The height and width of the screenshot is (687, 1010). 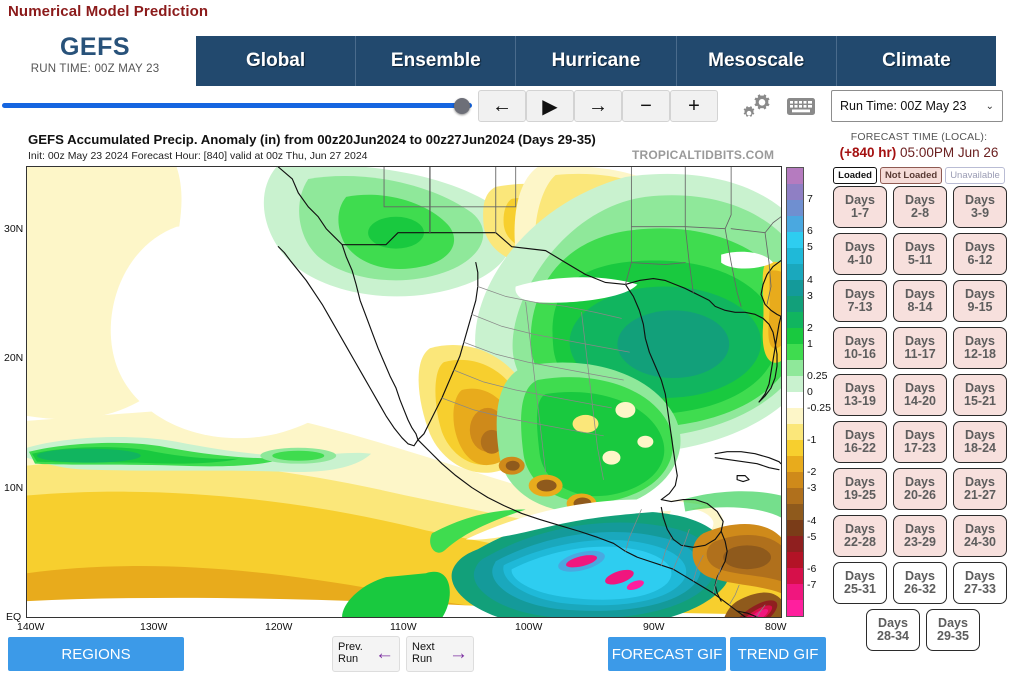 I want to click on next-run-button: Next Run →, so click(x=440, y=654).